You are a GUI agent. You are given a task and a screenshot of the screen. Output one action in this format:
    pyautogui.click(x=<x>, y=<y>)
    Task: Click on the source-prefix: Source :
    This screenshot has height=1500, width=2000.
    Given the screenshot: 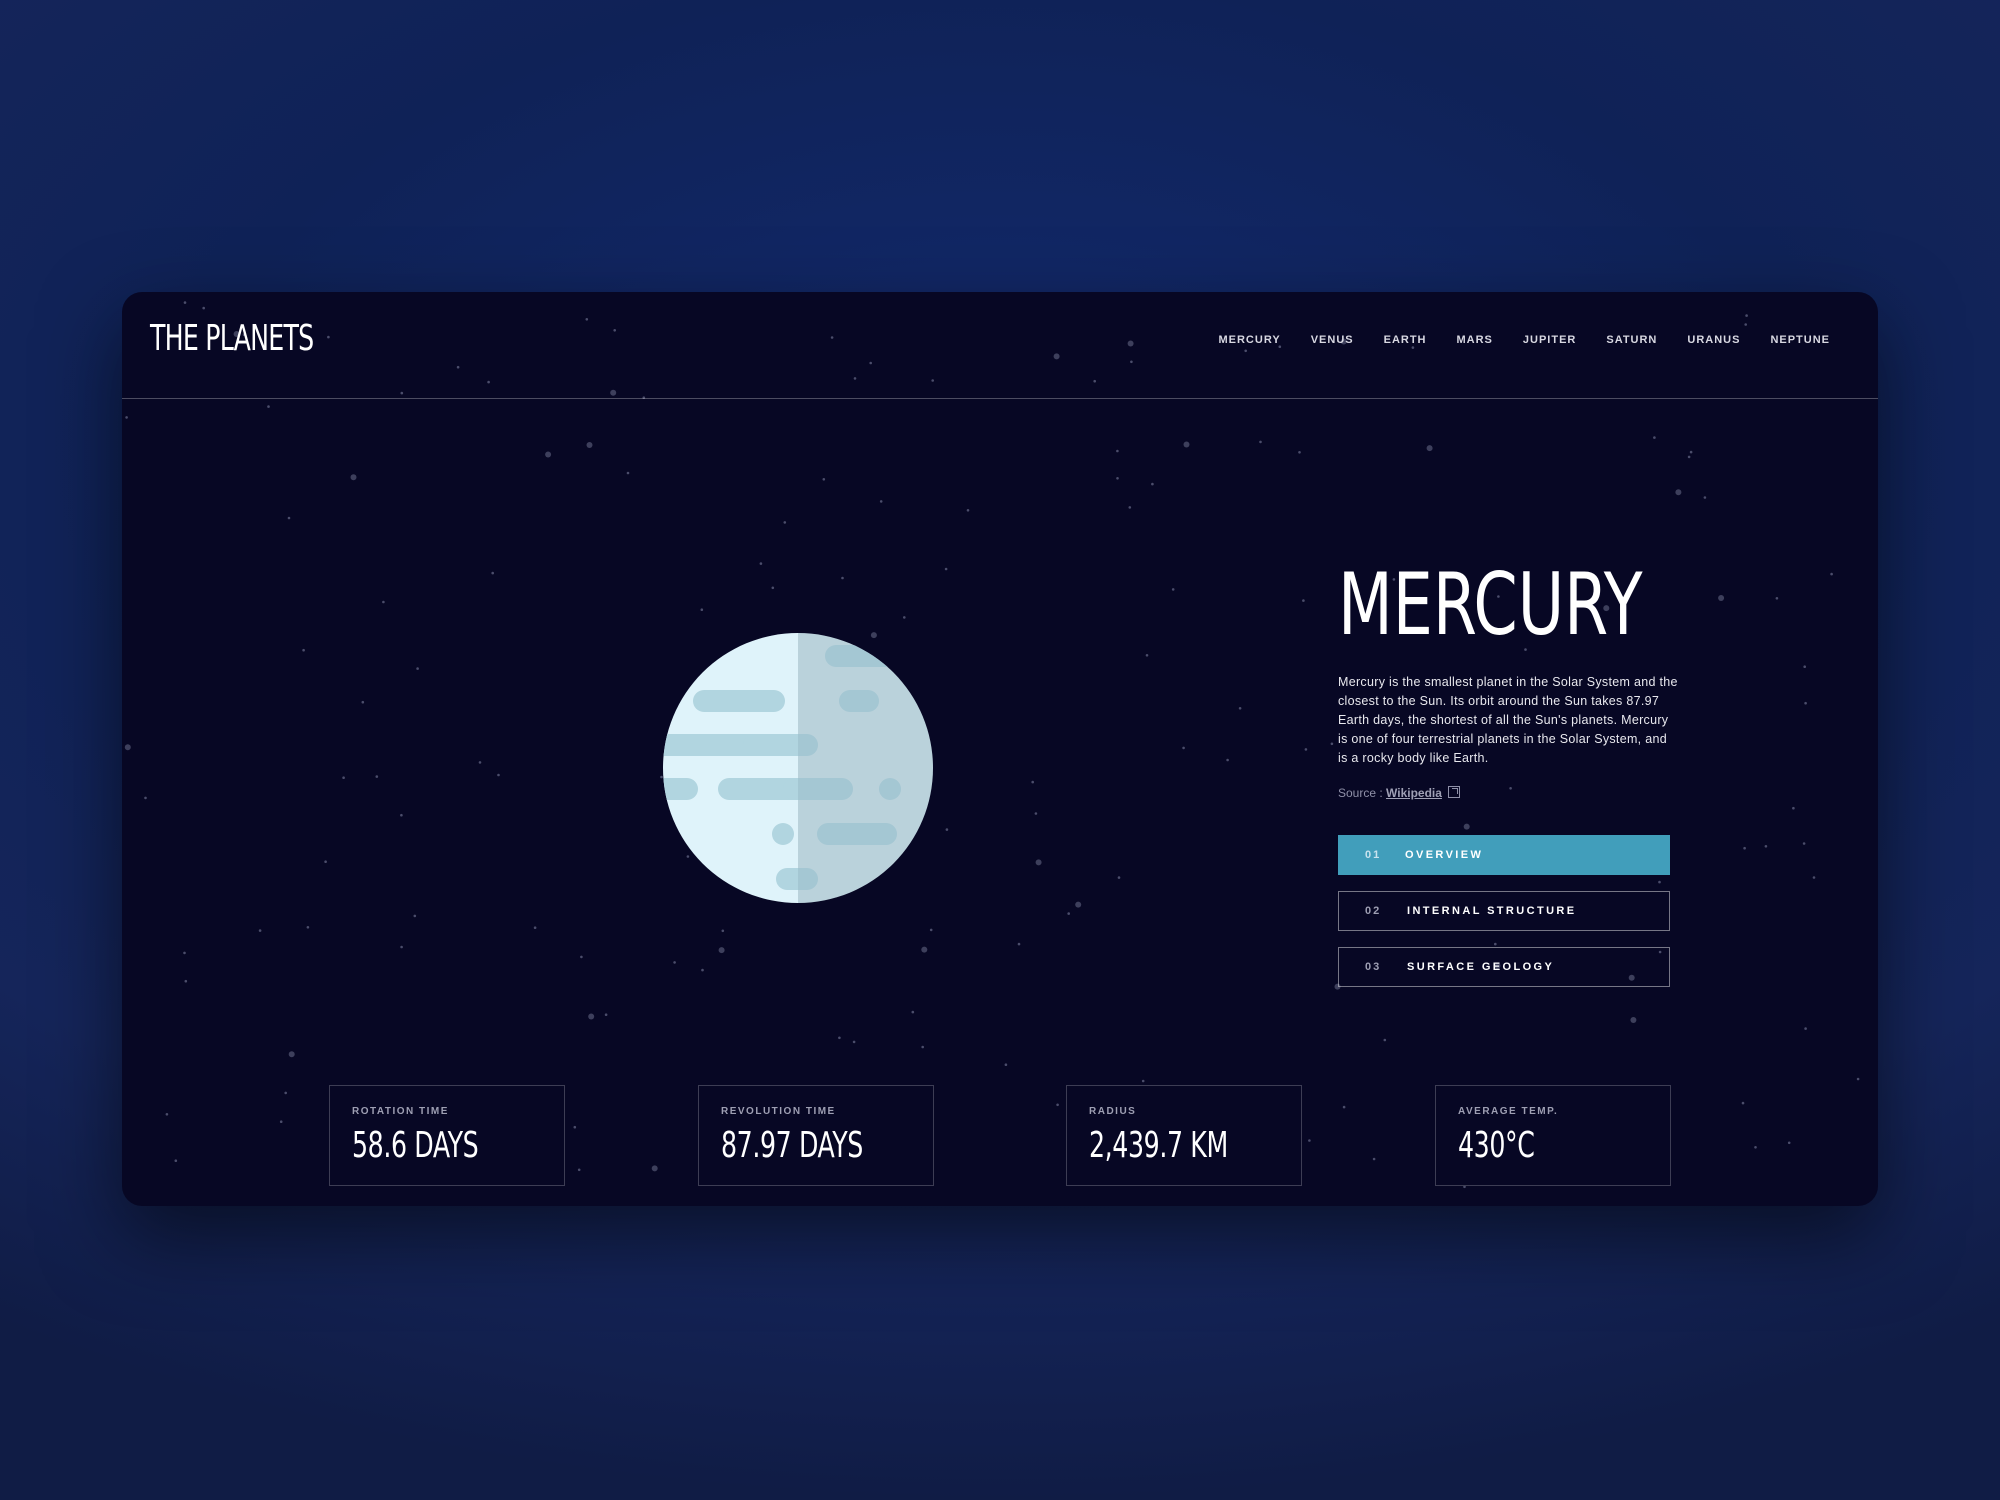 What is the action you would take?
    pyautogui.click(x=1362, y=793)
    